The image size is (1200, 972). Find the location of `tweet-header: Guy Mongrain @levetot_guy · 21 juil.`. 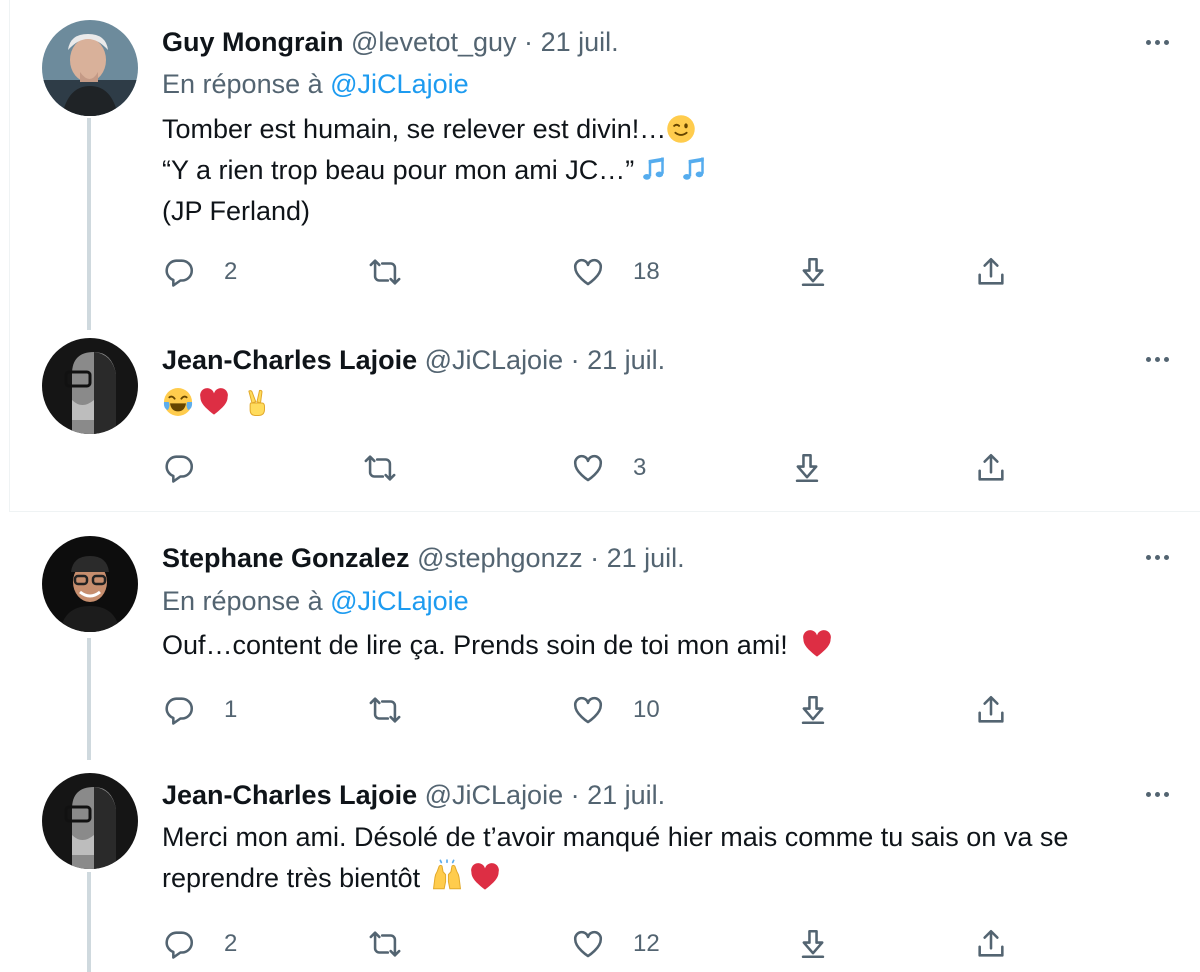

tweet-header: Guy Mongrain @levetot_guy · 21 juil. is located at coordinates (390, 42).